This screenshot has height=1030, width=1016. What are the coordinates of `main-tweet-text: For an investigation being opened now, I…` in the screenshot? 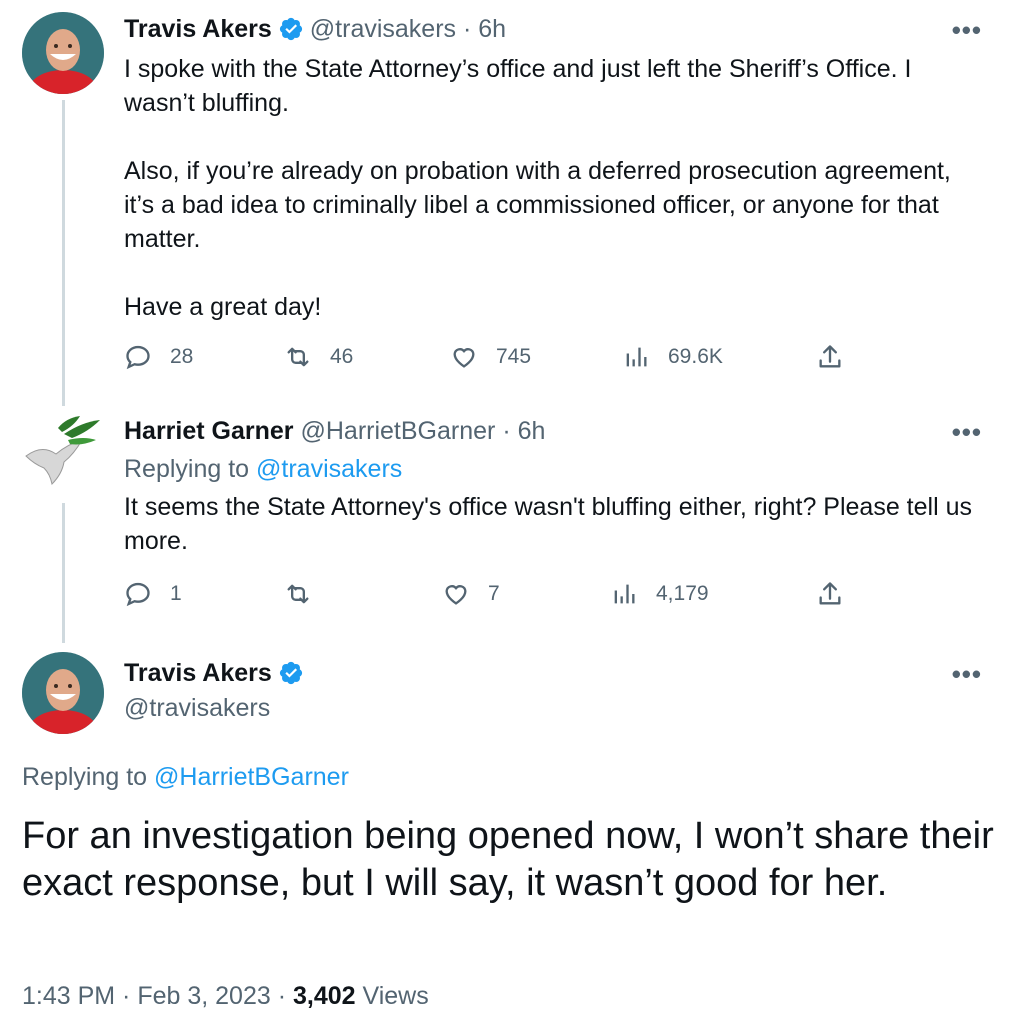 It's located at (508, 859).